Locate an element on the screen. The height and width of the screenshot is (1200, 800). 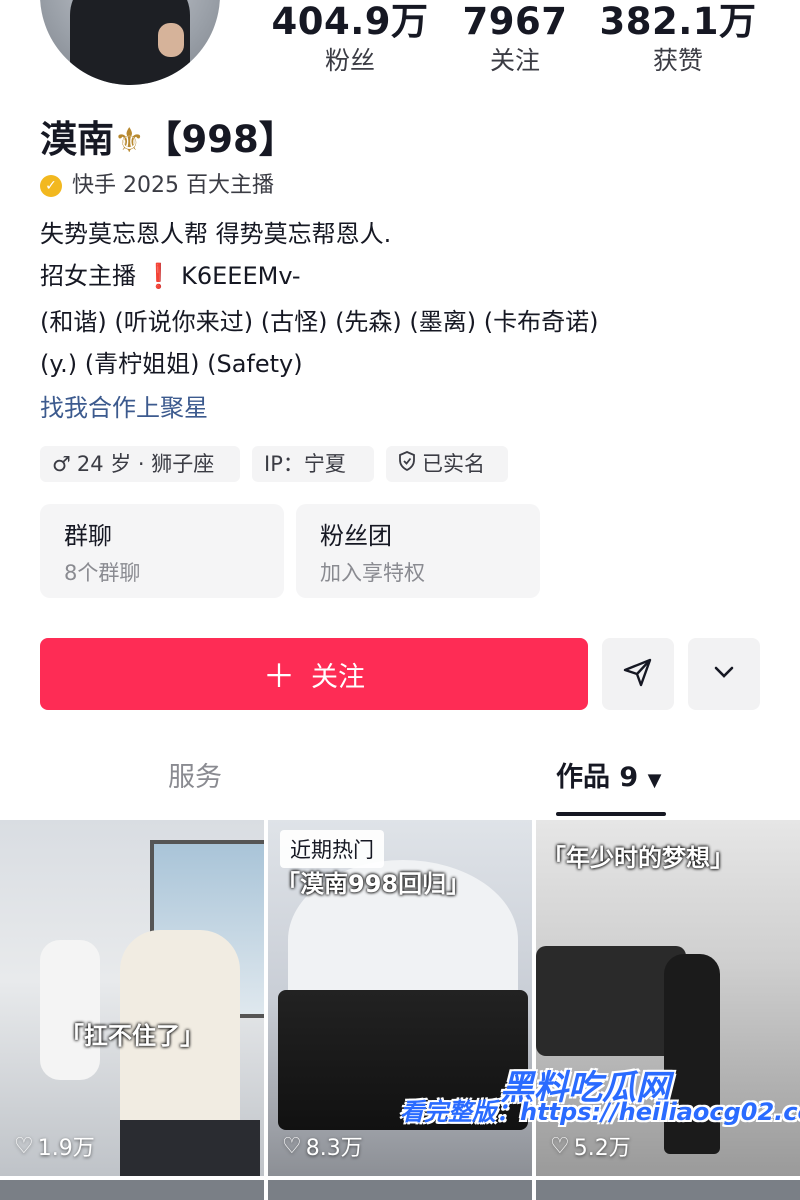
send-icon is located at coordinates (638, 674).